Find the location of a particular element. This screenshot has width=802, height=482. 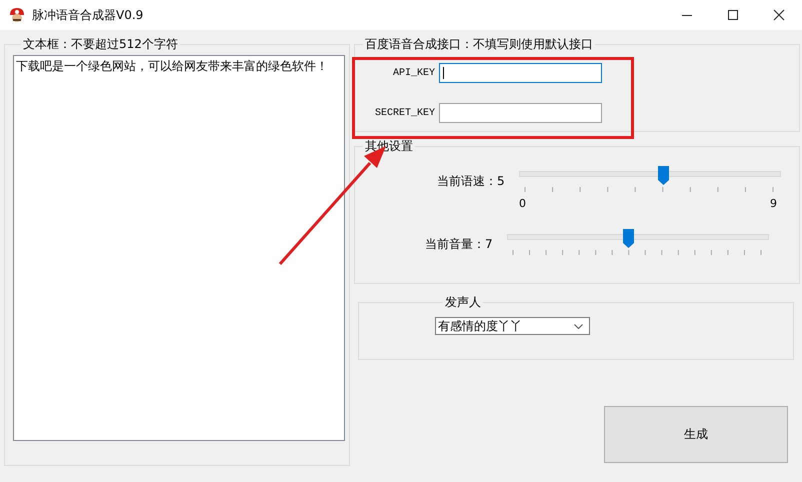

window-title: 脉冲语音合成器V0.9 is located at coordinates (88, 15).